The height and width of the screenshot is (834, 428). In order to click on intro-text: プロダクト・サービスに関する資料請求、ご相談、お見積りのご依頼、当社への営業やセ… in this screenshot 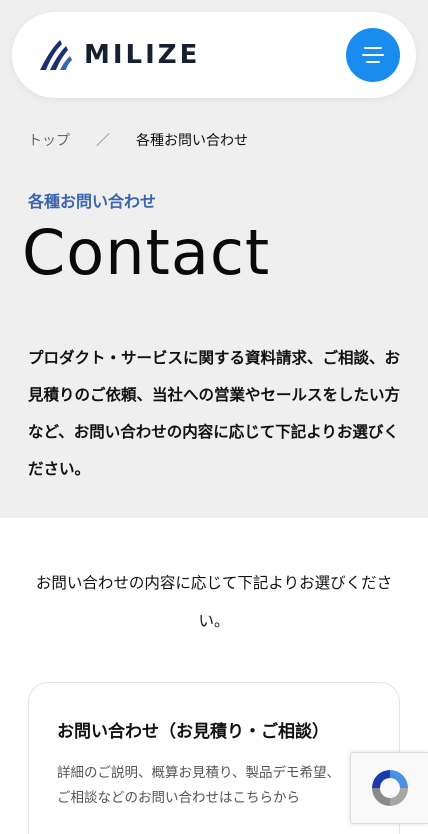, I will do `click(214, 413)`.